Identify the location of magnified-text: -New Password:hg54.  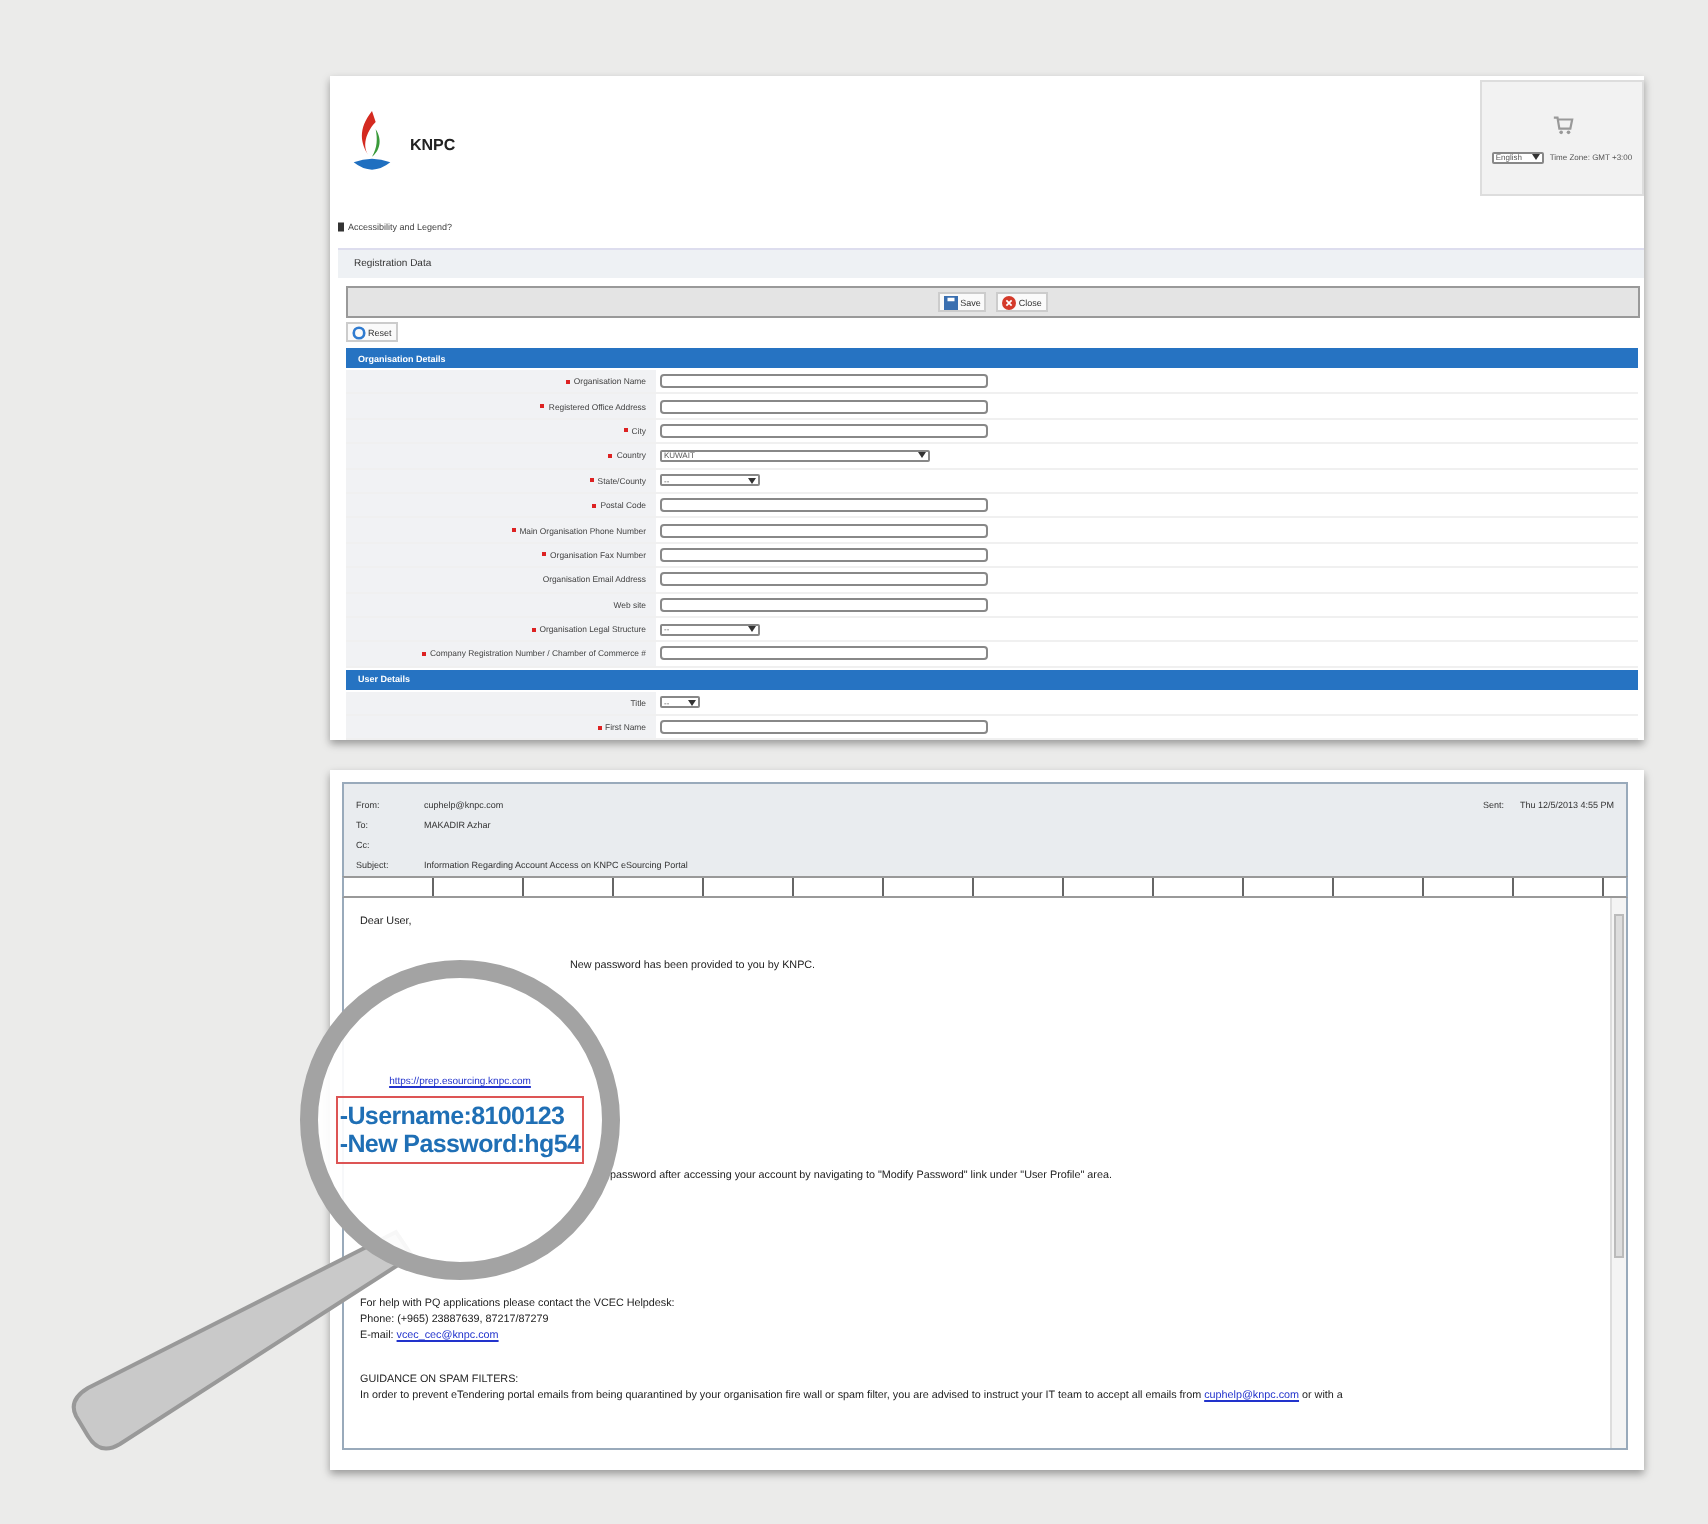
(460, 1144).